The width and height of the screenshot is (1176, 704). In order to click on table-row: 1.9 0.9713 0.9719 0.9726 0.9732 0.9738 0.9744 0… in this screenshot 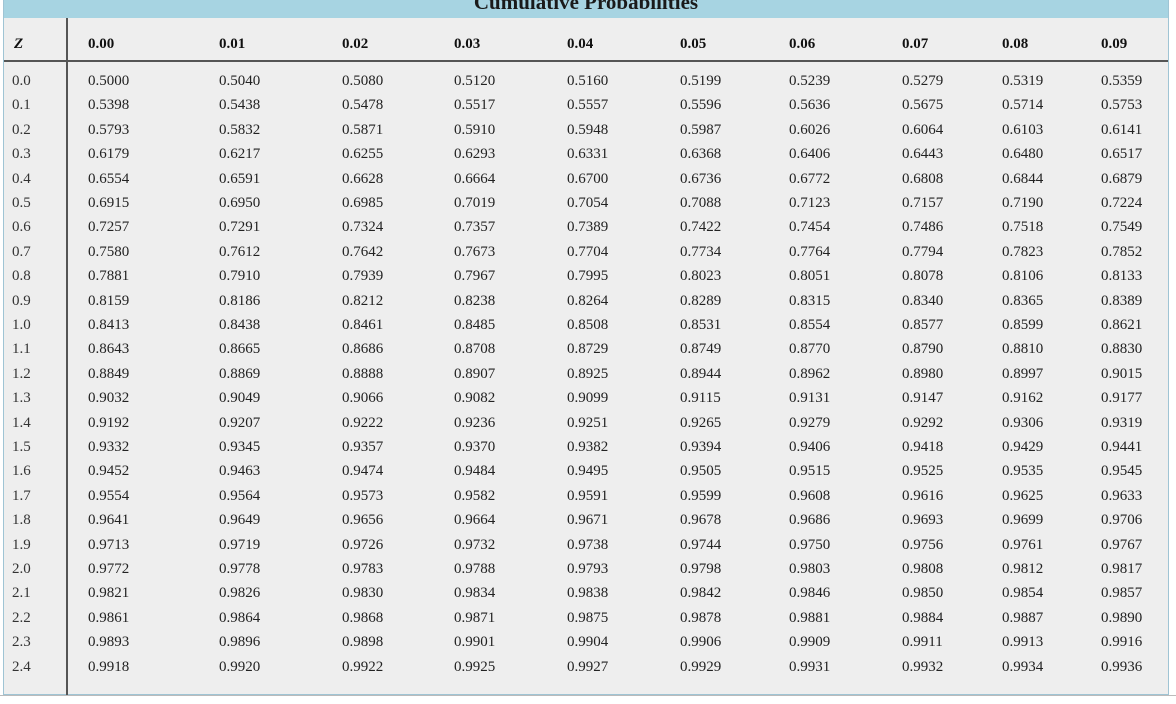, I will do `click(586, 545)`.